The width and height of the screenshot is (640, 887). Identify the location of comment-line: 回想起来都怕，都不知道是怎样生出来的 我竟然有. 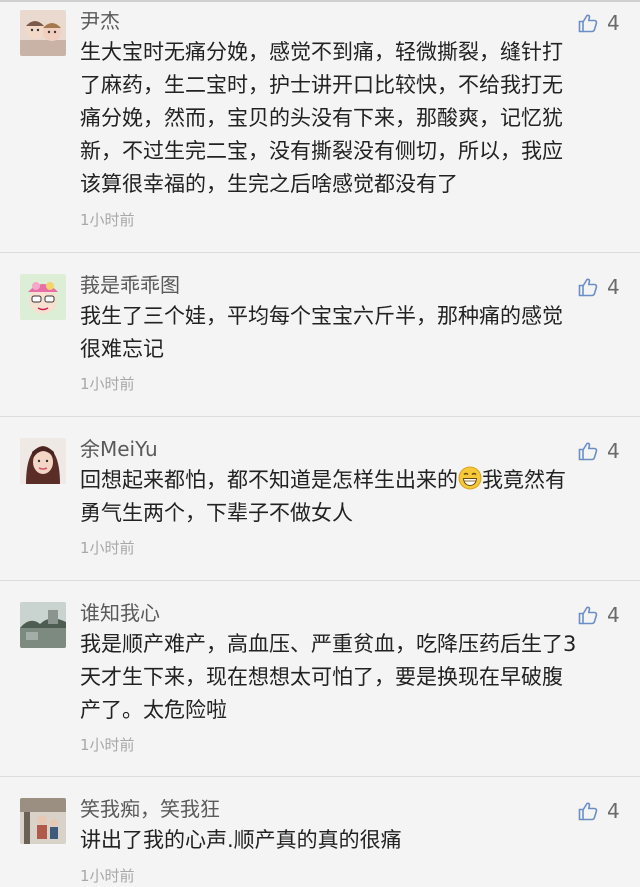
(350, 480).